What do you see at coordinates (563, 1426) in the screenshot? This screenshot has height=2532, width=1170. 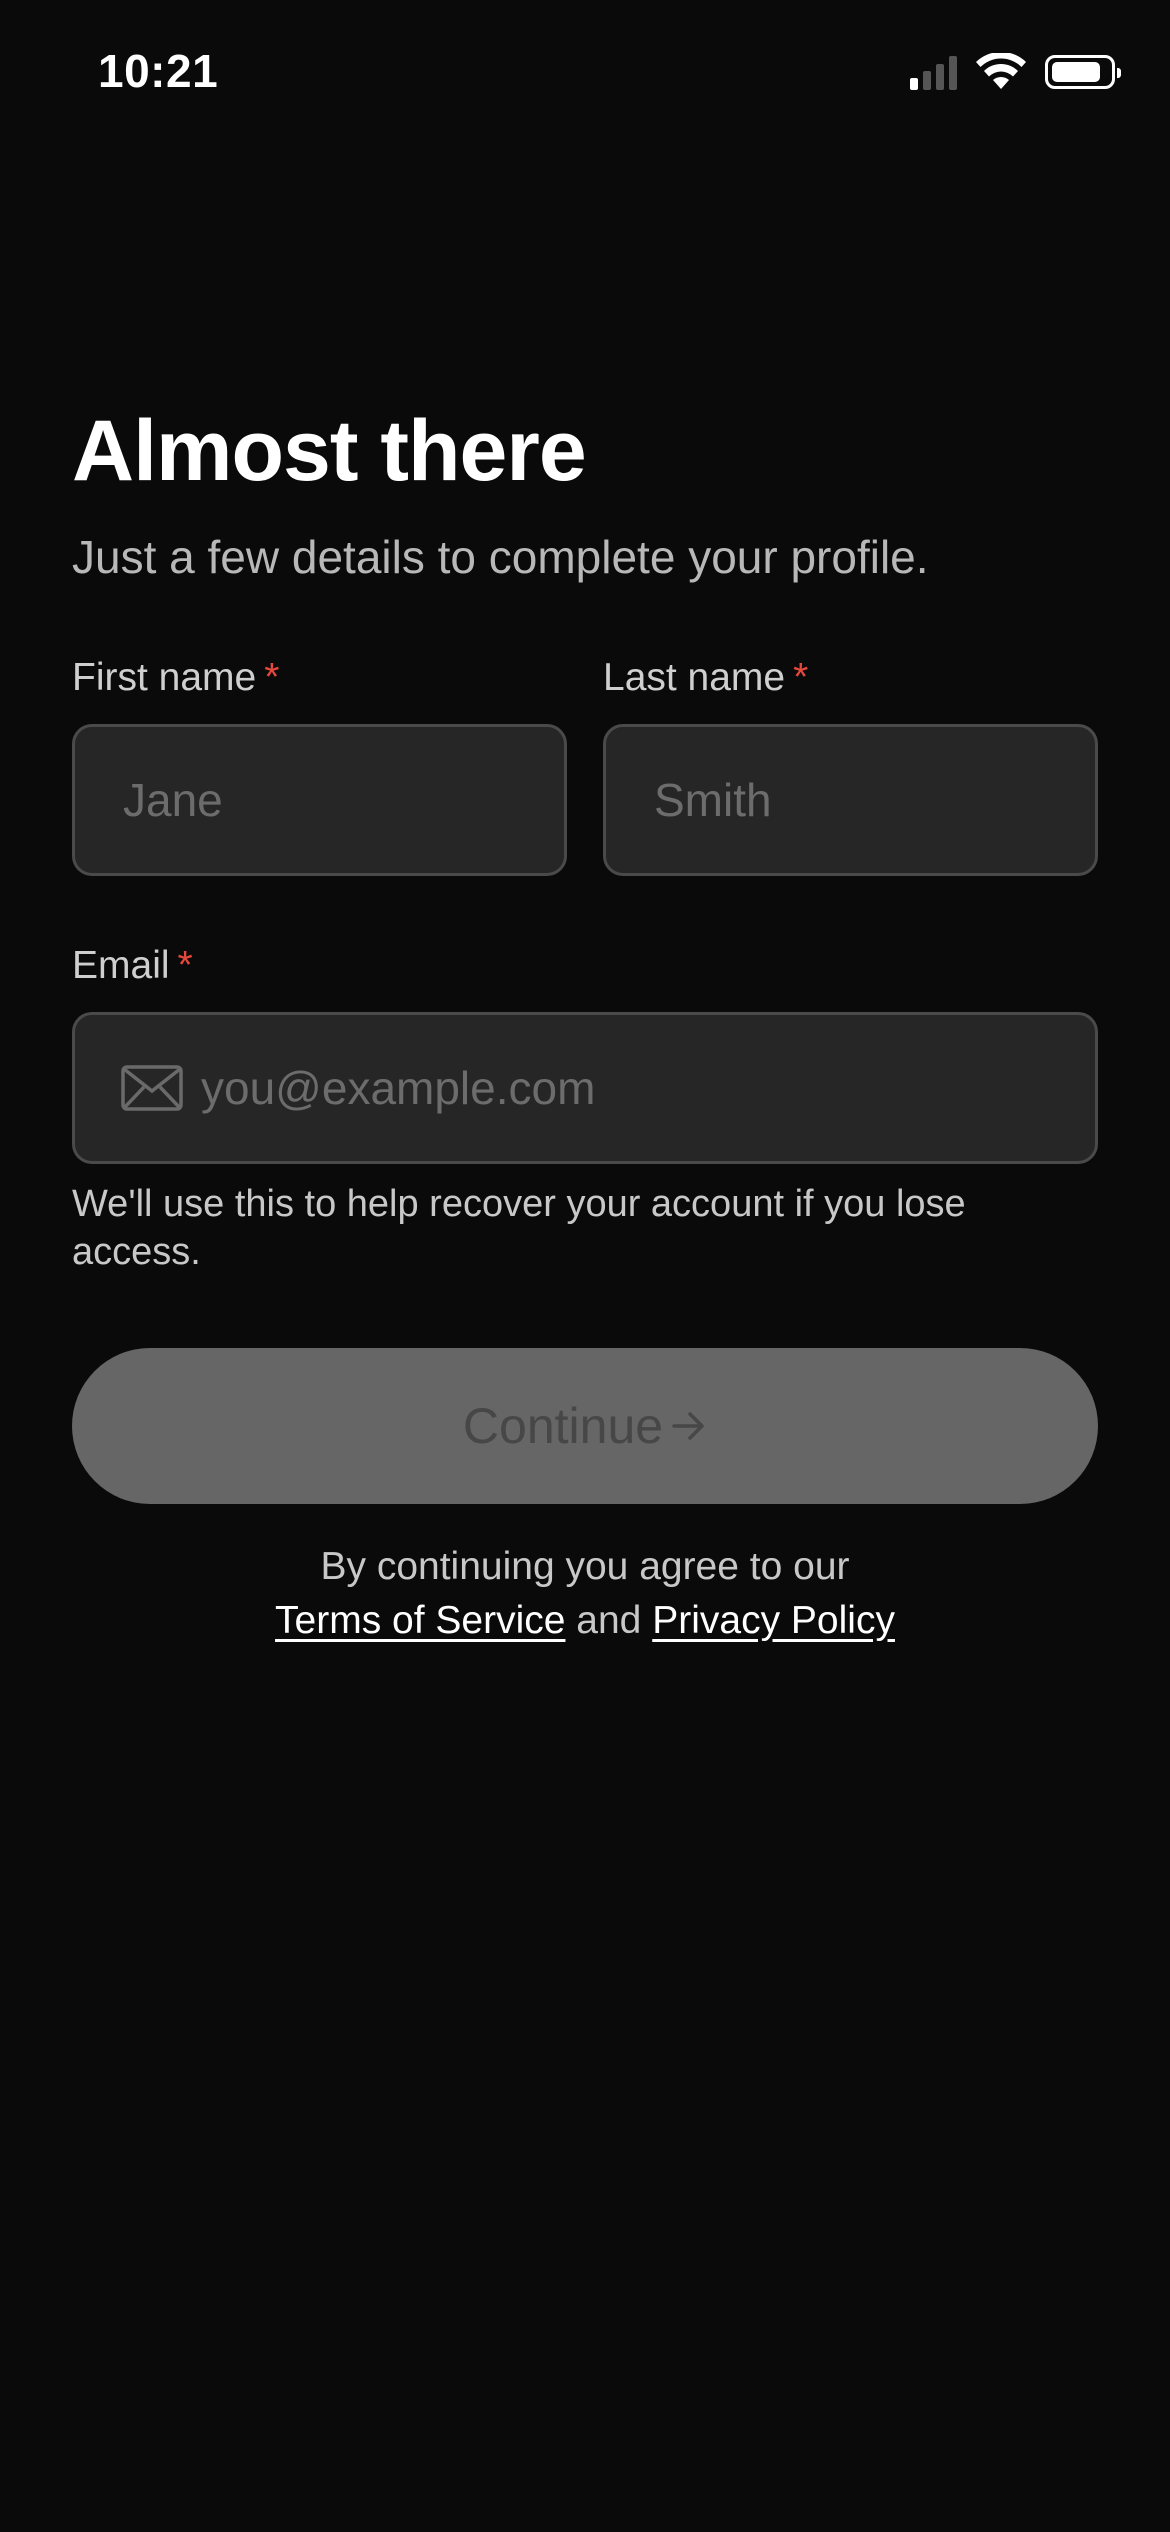 I see `continue-button-label: Continue` at bounding box center [563, 1426].